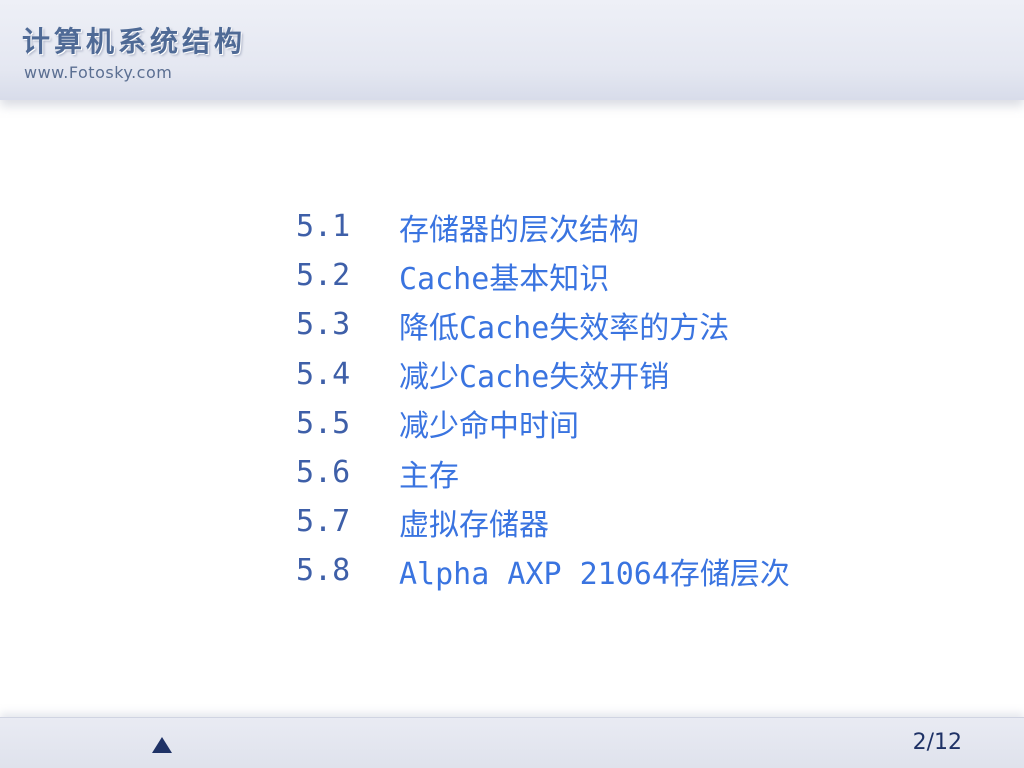 This screenshot has width=1024, height=768. I want to click on footer-bar: 2/12, so click(512, 742).